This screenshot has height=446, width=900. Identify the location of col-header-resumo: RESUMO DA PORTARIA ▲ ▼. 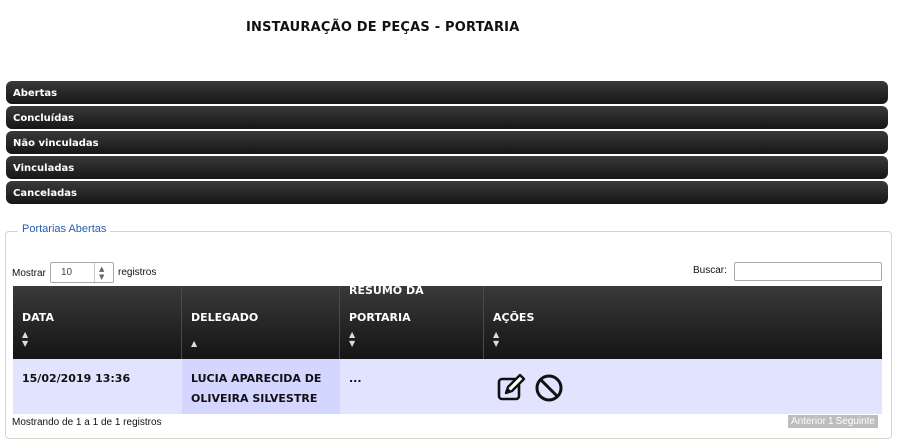
(412, 321).